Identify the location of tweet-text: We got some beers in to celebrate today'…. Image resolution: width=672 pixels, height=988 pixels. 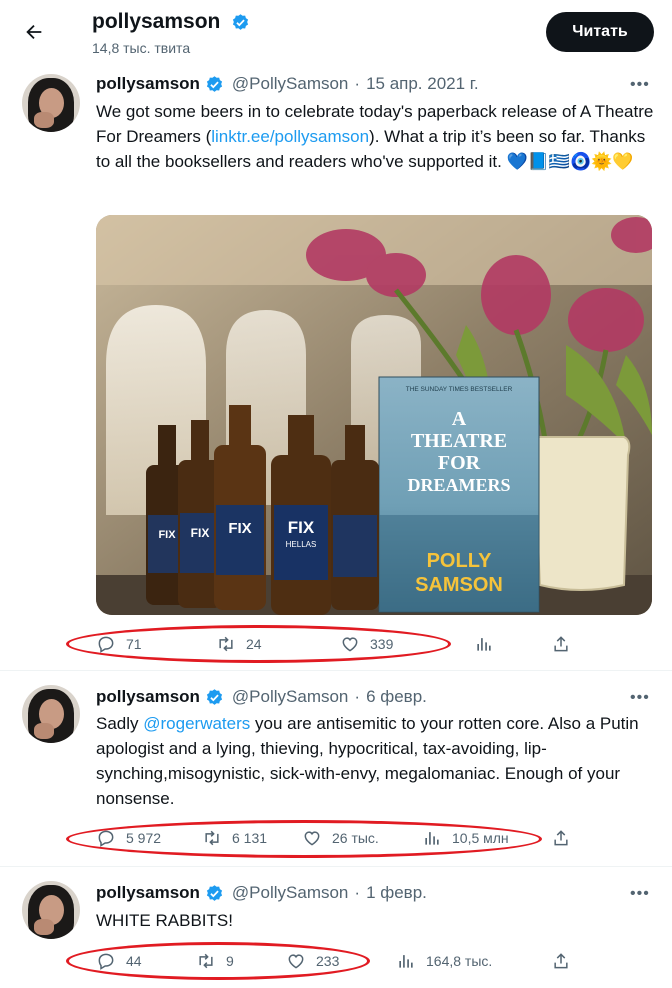
(376, 136).